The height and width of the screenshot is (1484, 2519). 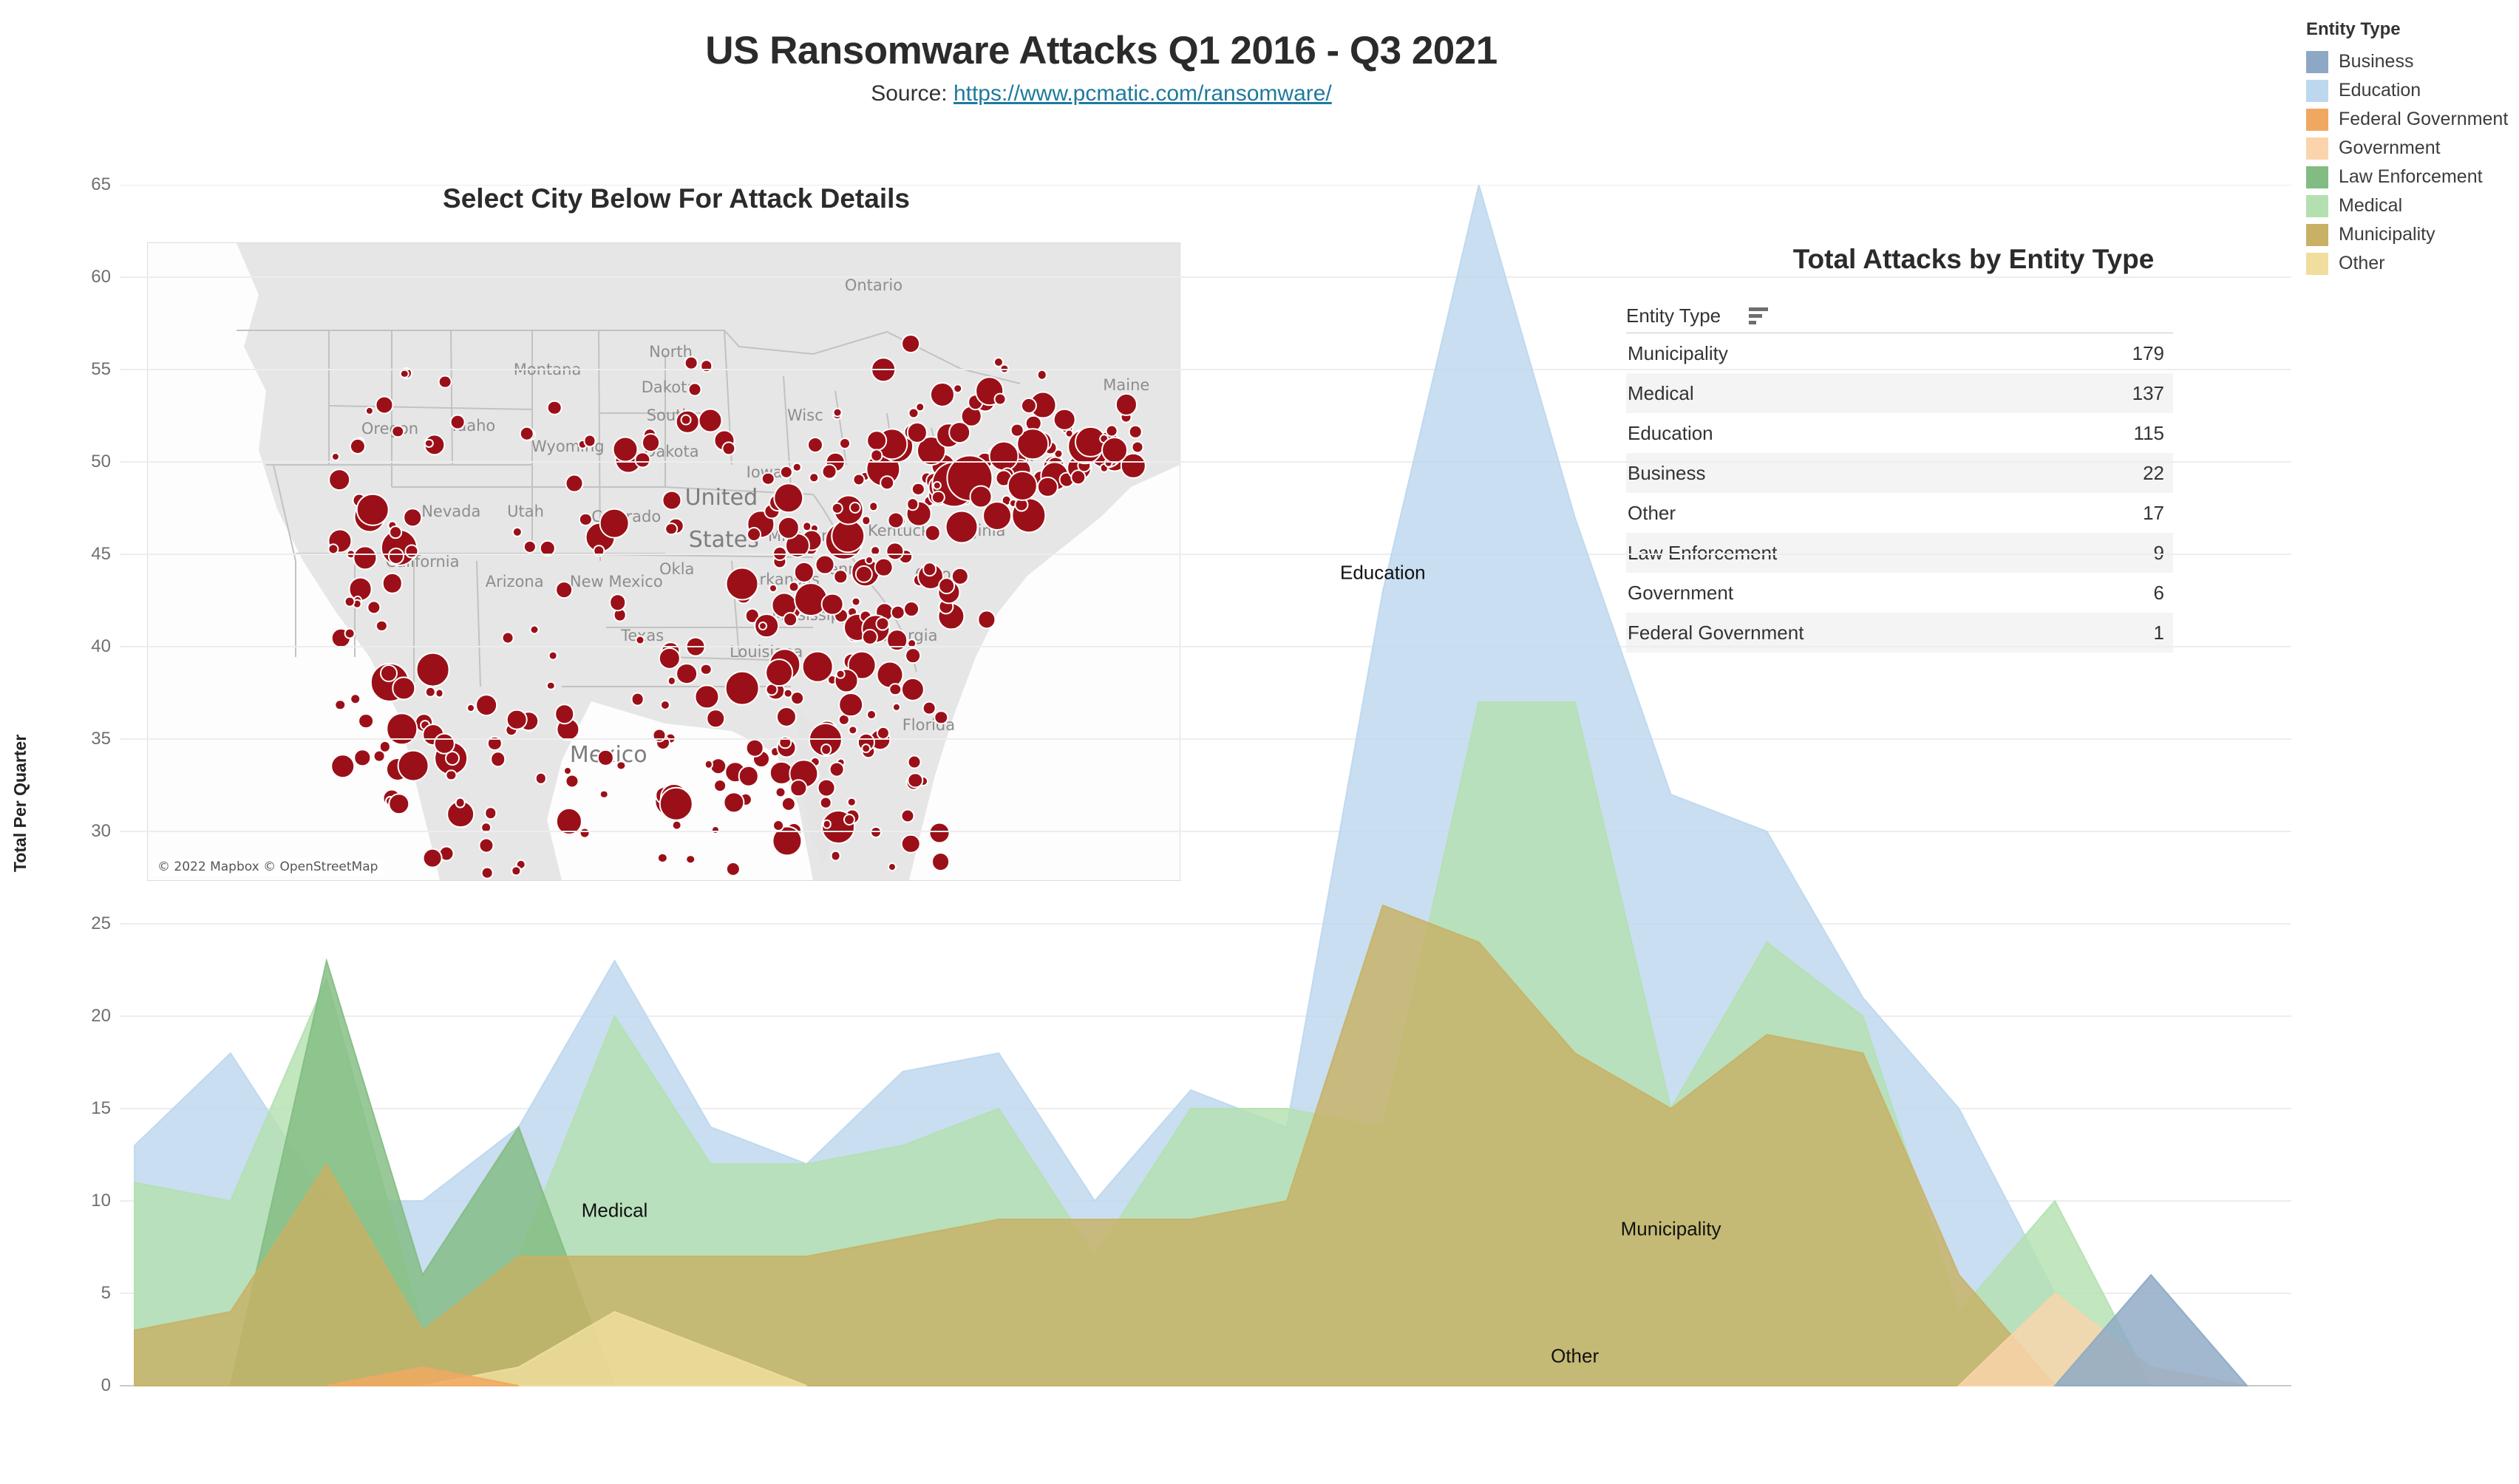 What do you see at coordinates (2390, 148) in the screenshot?
I see `legend-item-label: Government` at bounding box center [2390, 148].